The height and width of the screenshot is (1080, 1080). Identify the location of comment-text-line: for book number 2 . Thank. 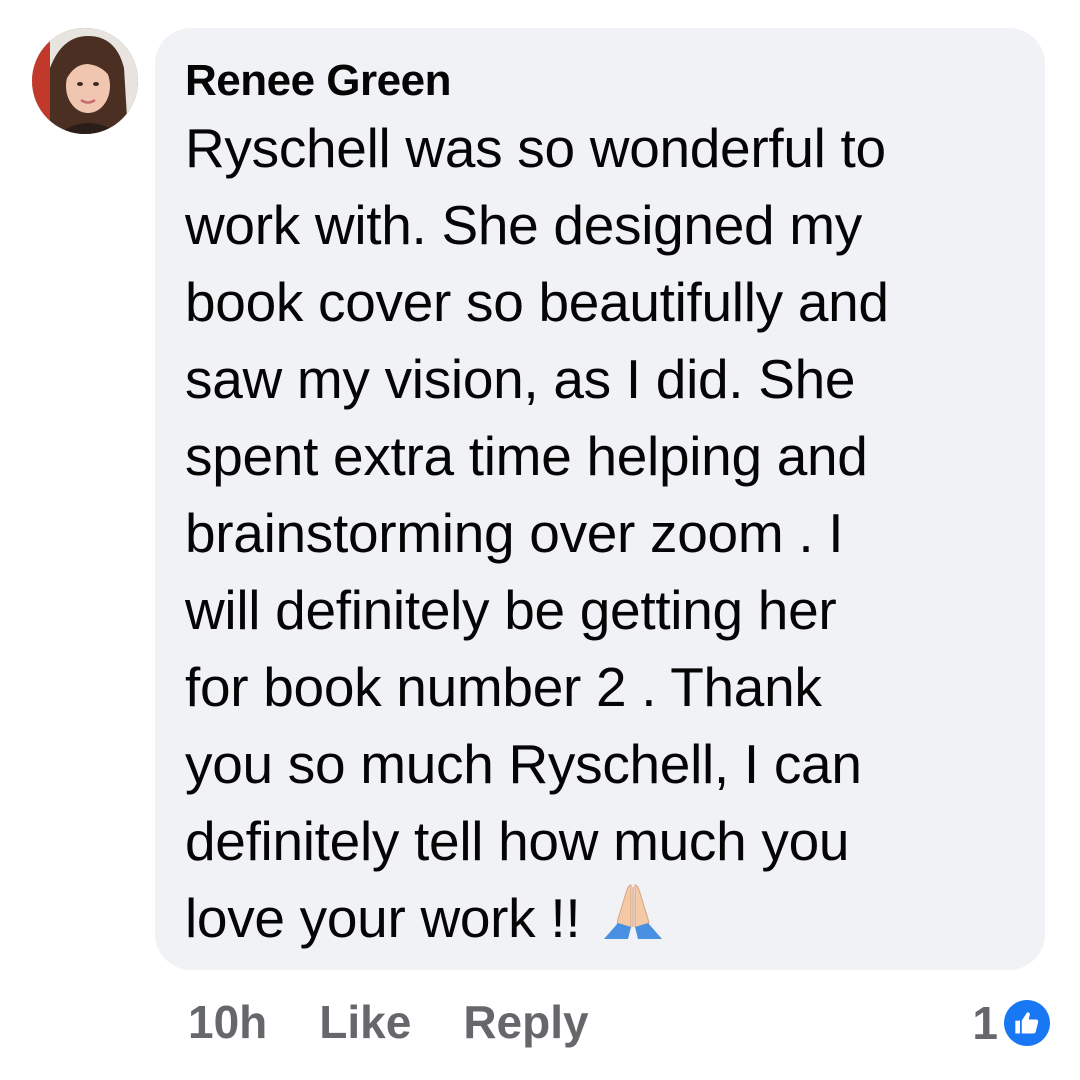
(503, 687).